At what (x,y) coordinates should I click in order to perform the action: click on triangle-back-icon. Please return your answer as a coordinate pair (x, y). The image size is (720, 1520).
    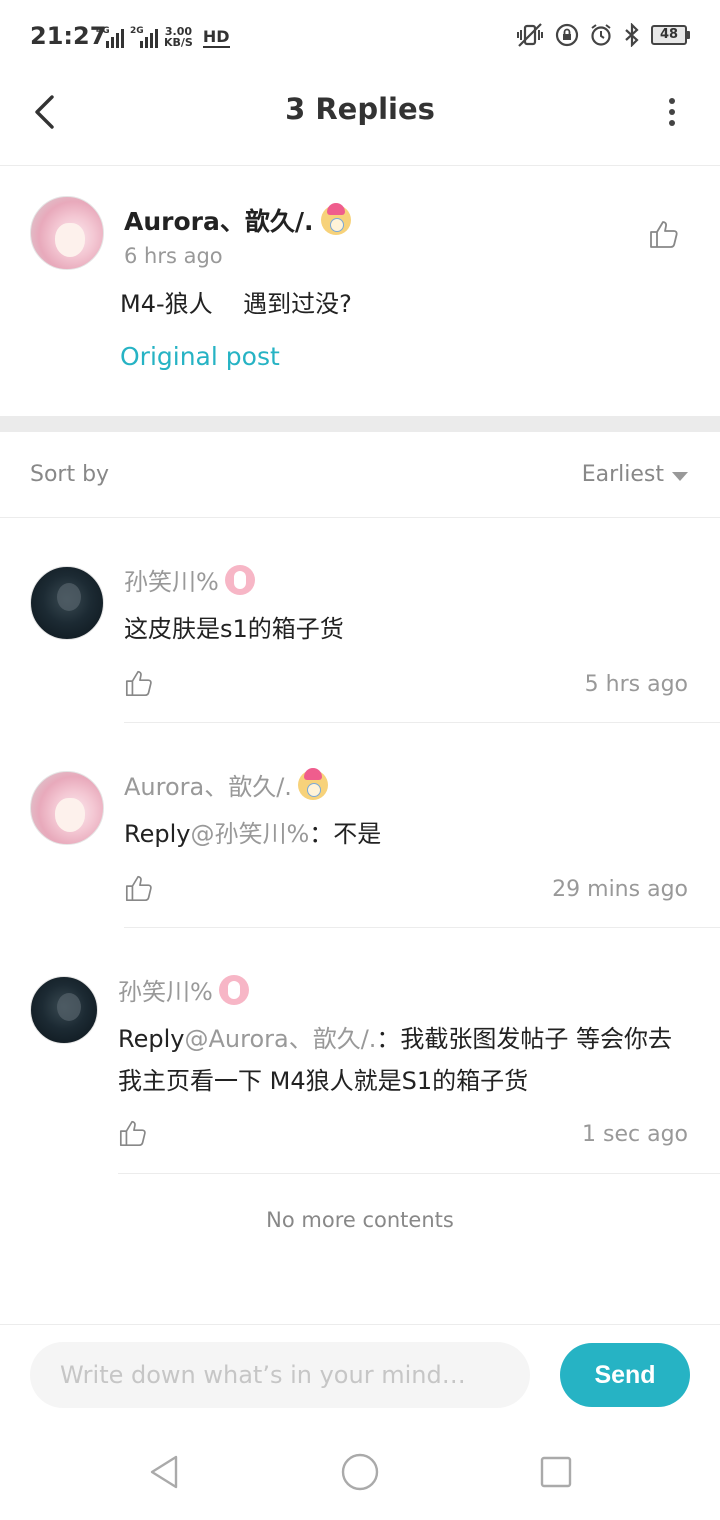
    Looking at the image, I should click on (164, 1472).